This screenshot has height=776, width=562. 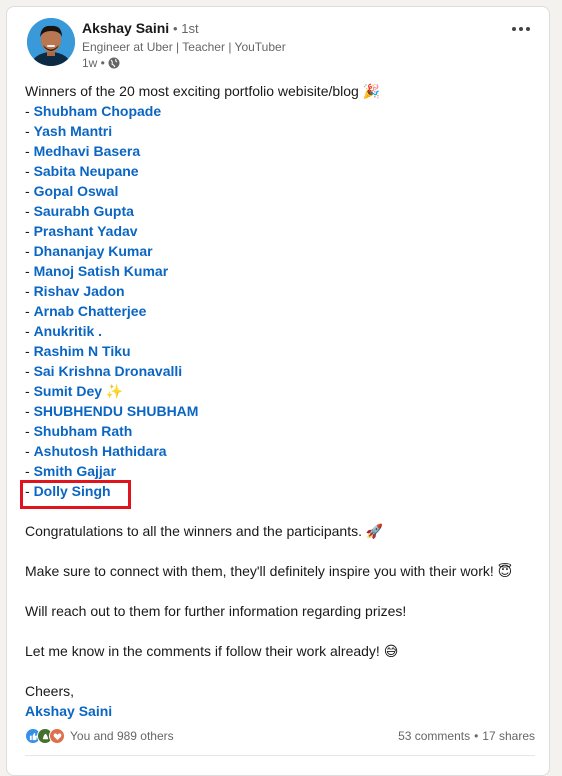 I want to click on winner-item: - Anukritik ., so click(x=64, y=331).